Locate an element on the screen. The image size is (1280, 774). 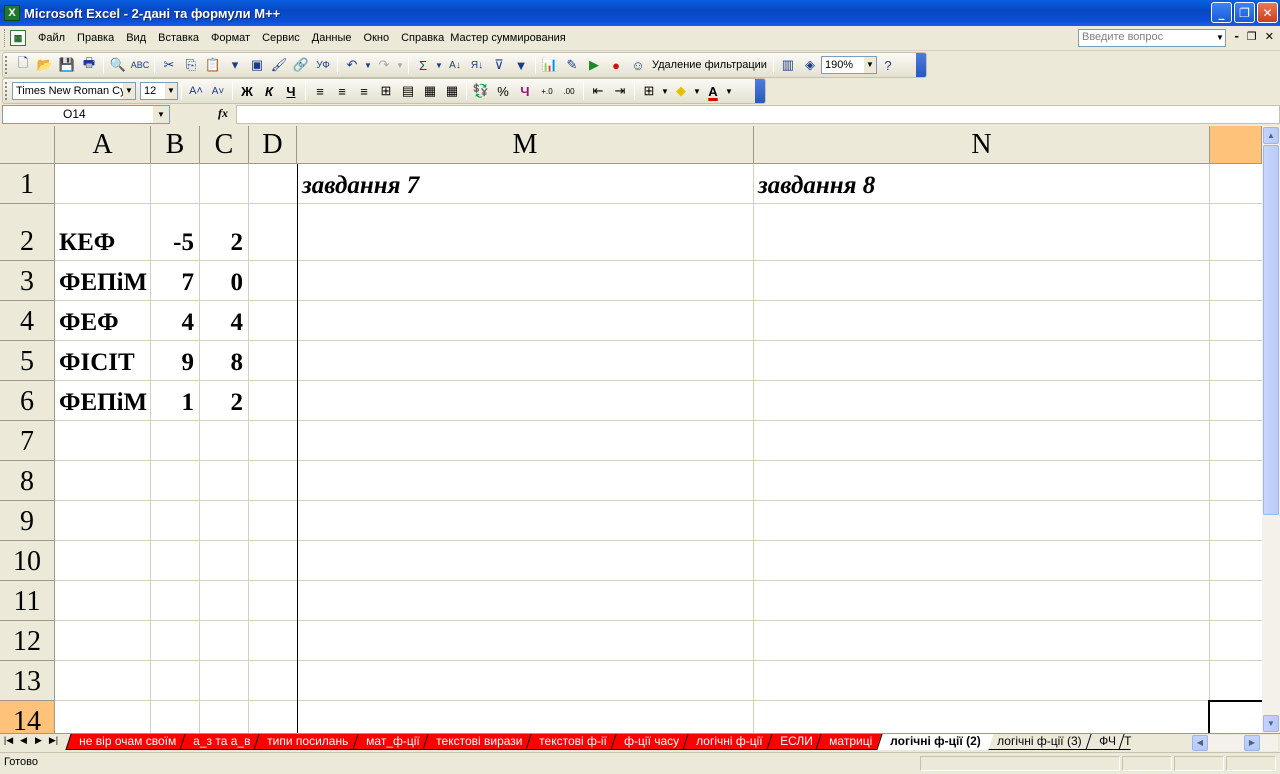
column-header-d: D is located at coordinates (273, 145).